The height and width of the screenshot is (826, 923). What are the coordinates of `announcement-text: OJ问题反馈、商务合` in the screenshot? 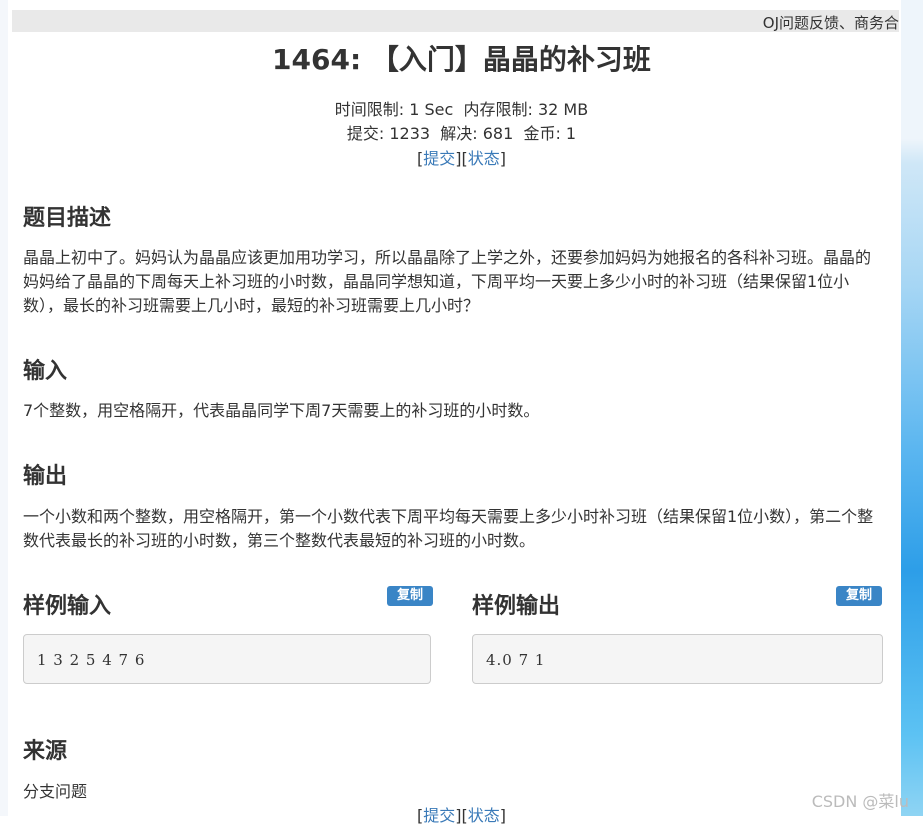 It's located at (831, 22).